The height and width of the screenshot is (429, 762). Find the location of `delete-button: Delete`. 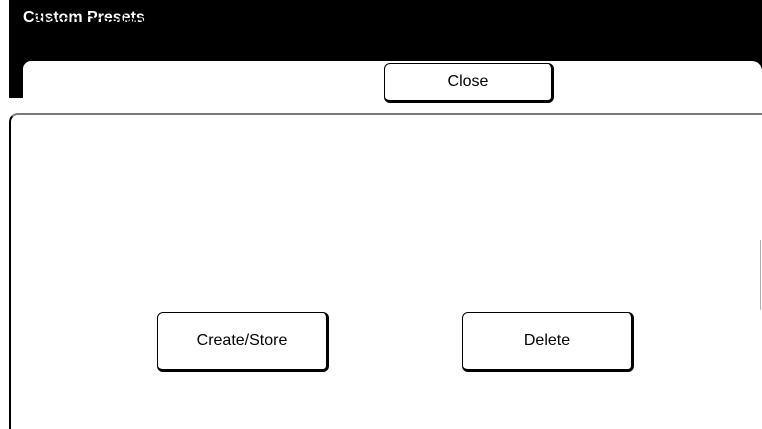

delete-button: Delete is located at coordinates (548, 342).